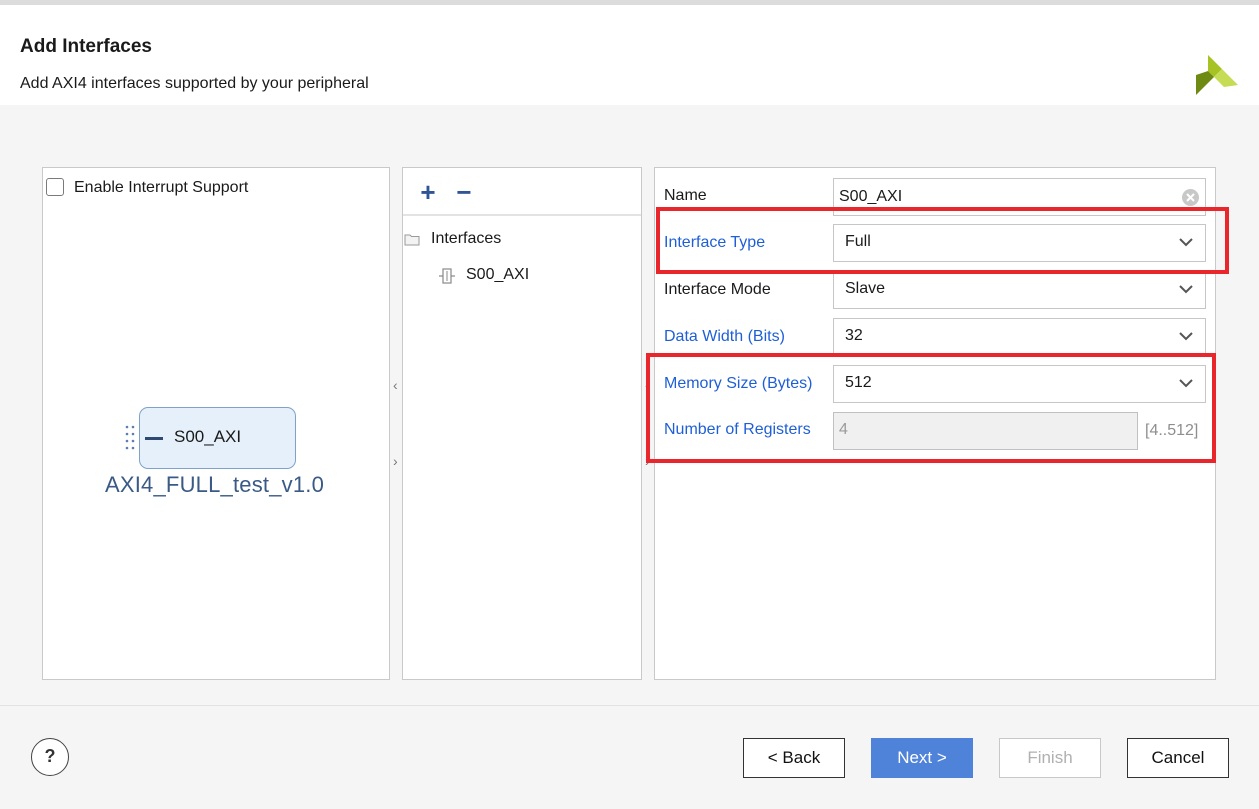 This screenshot has height=809, width=1259. What do you see at coordinates (447, 276) in the screenshot?
I see `bus-port-icon` at bounding box center [447, 276].